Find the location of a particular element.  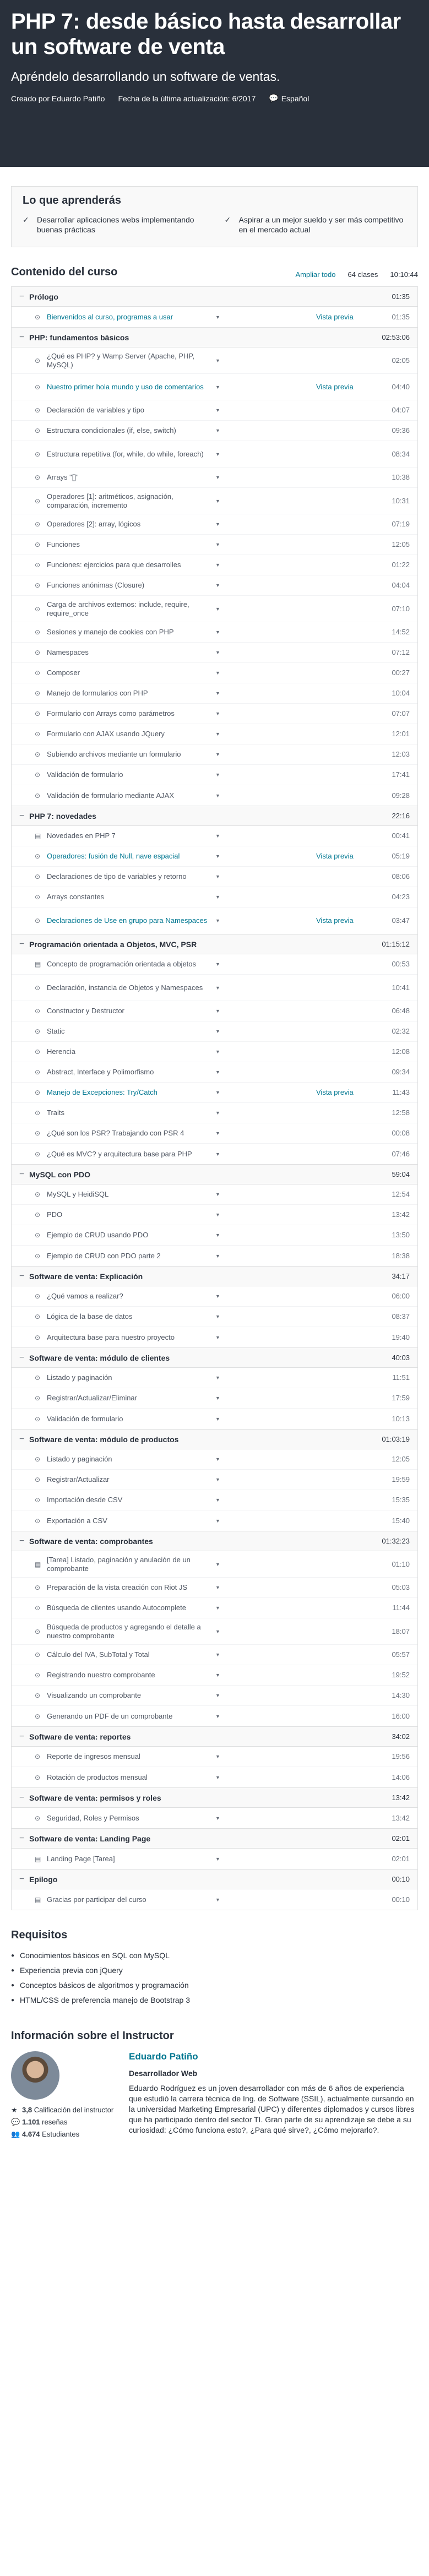

lecture-title: Manejo de Excepciones: Try/Catch is located at coordinates (129, 1093).